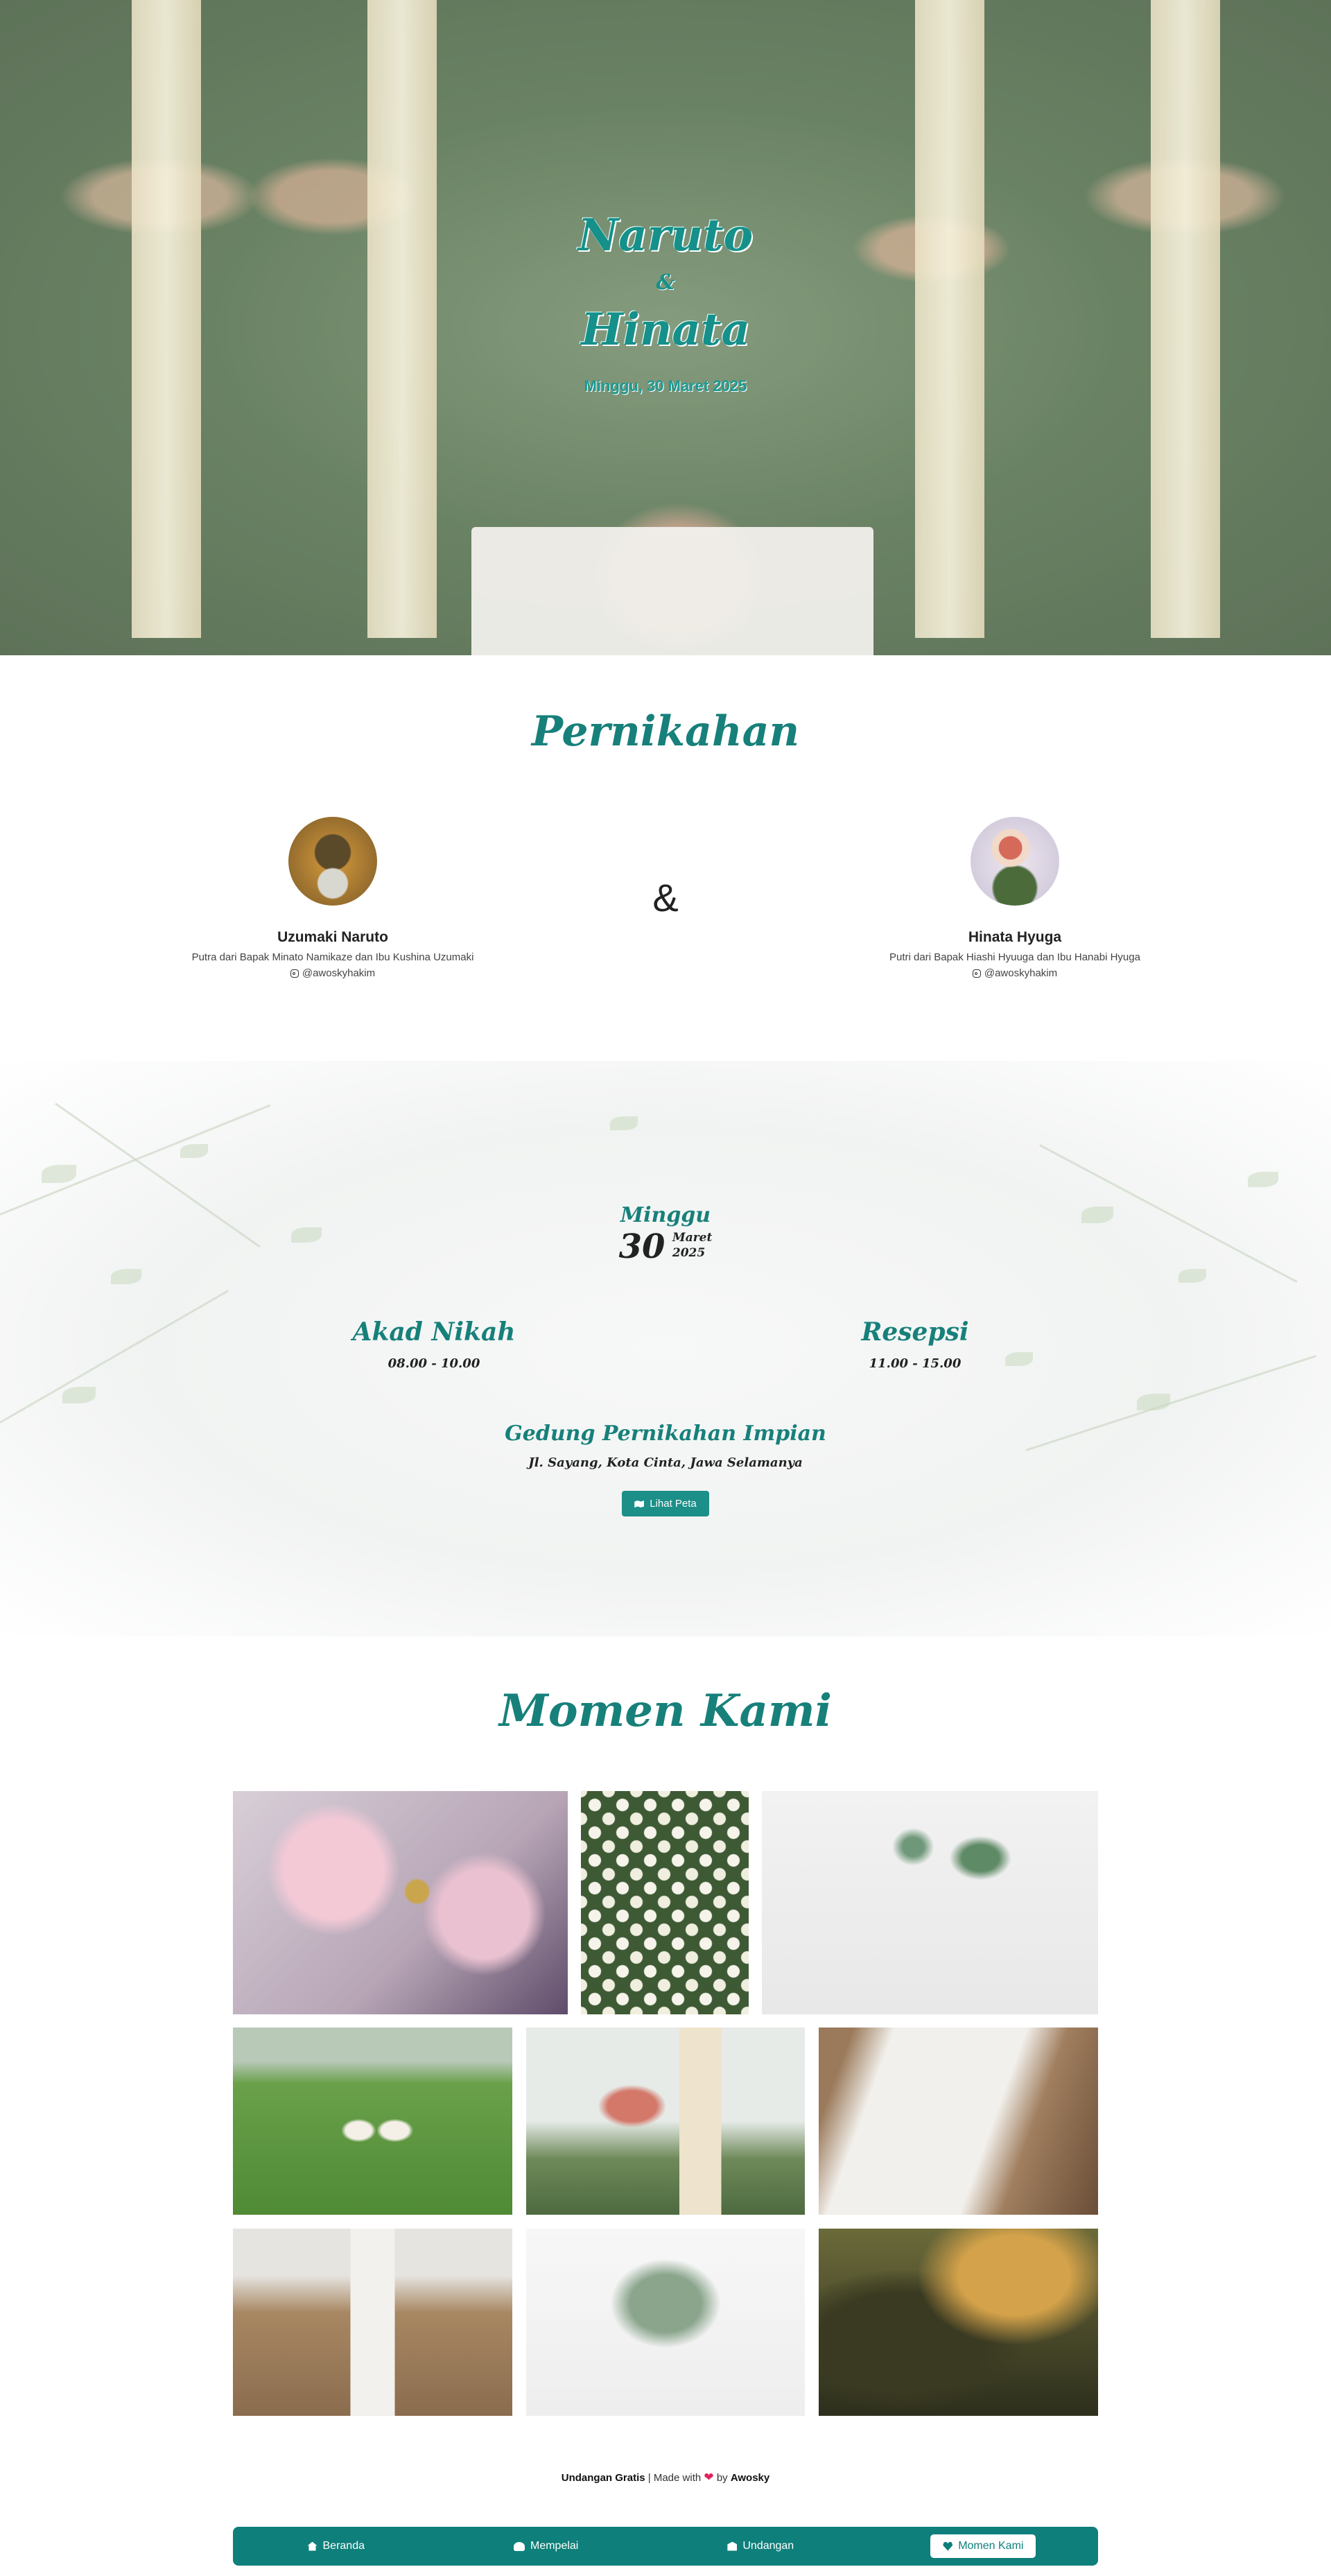  Describe the element at coordinates (434, 1363) in the screenshot. I see `akad-time: 08.00 - 10.00` at that location.